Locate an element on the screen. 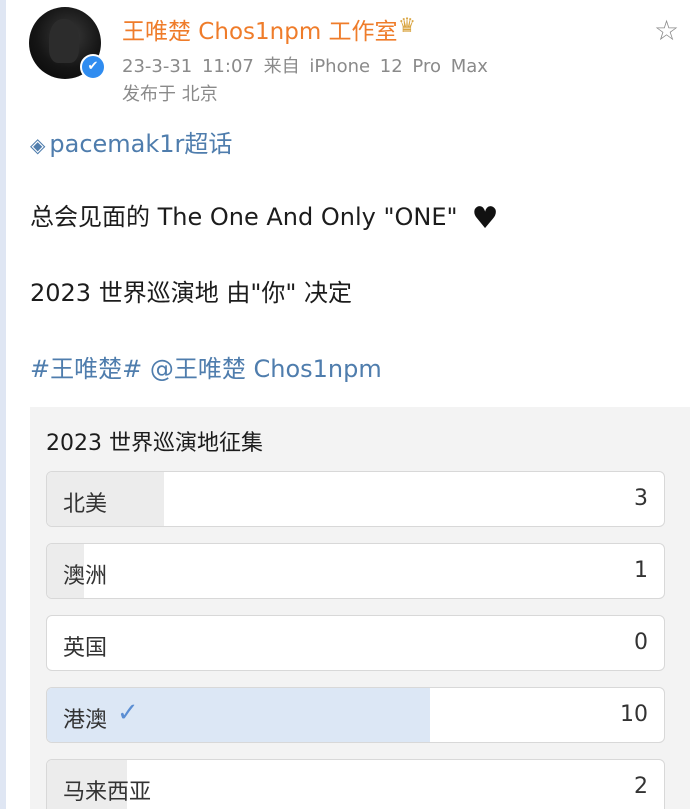  post-text-line-1-label: 总会见面的 The One And Only "ONE" is located at coordinates (244, 217).